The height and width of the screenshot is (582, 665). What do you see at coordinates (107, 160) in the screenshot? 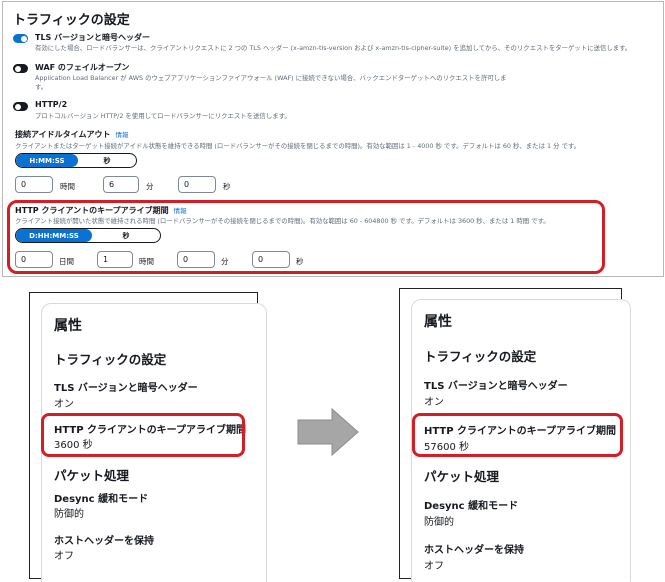
I see `idle-format-seconds: 秒` at bounding box center [107, 160].